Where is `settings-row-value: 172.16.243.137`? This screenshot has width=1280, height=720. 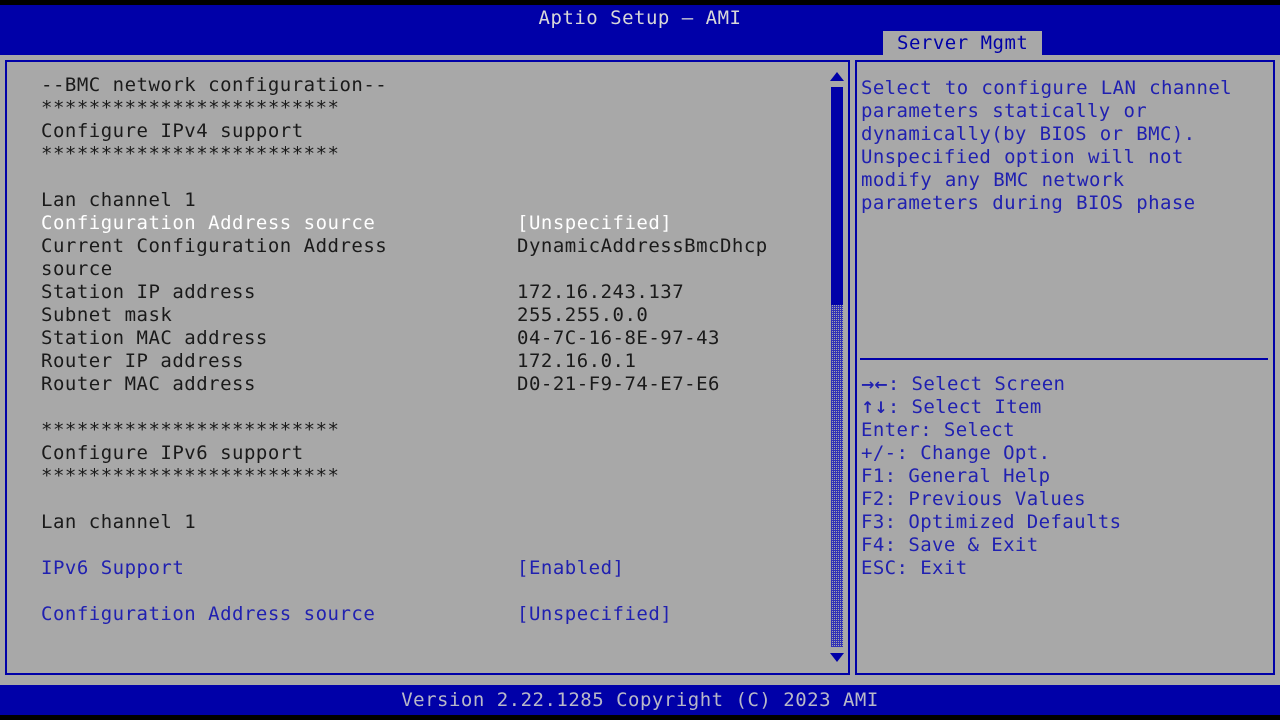
settings-row-value: 172.16.243.137 is located at coordinates (601, 292).